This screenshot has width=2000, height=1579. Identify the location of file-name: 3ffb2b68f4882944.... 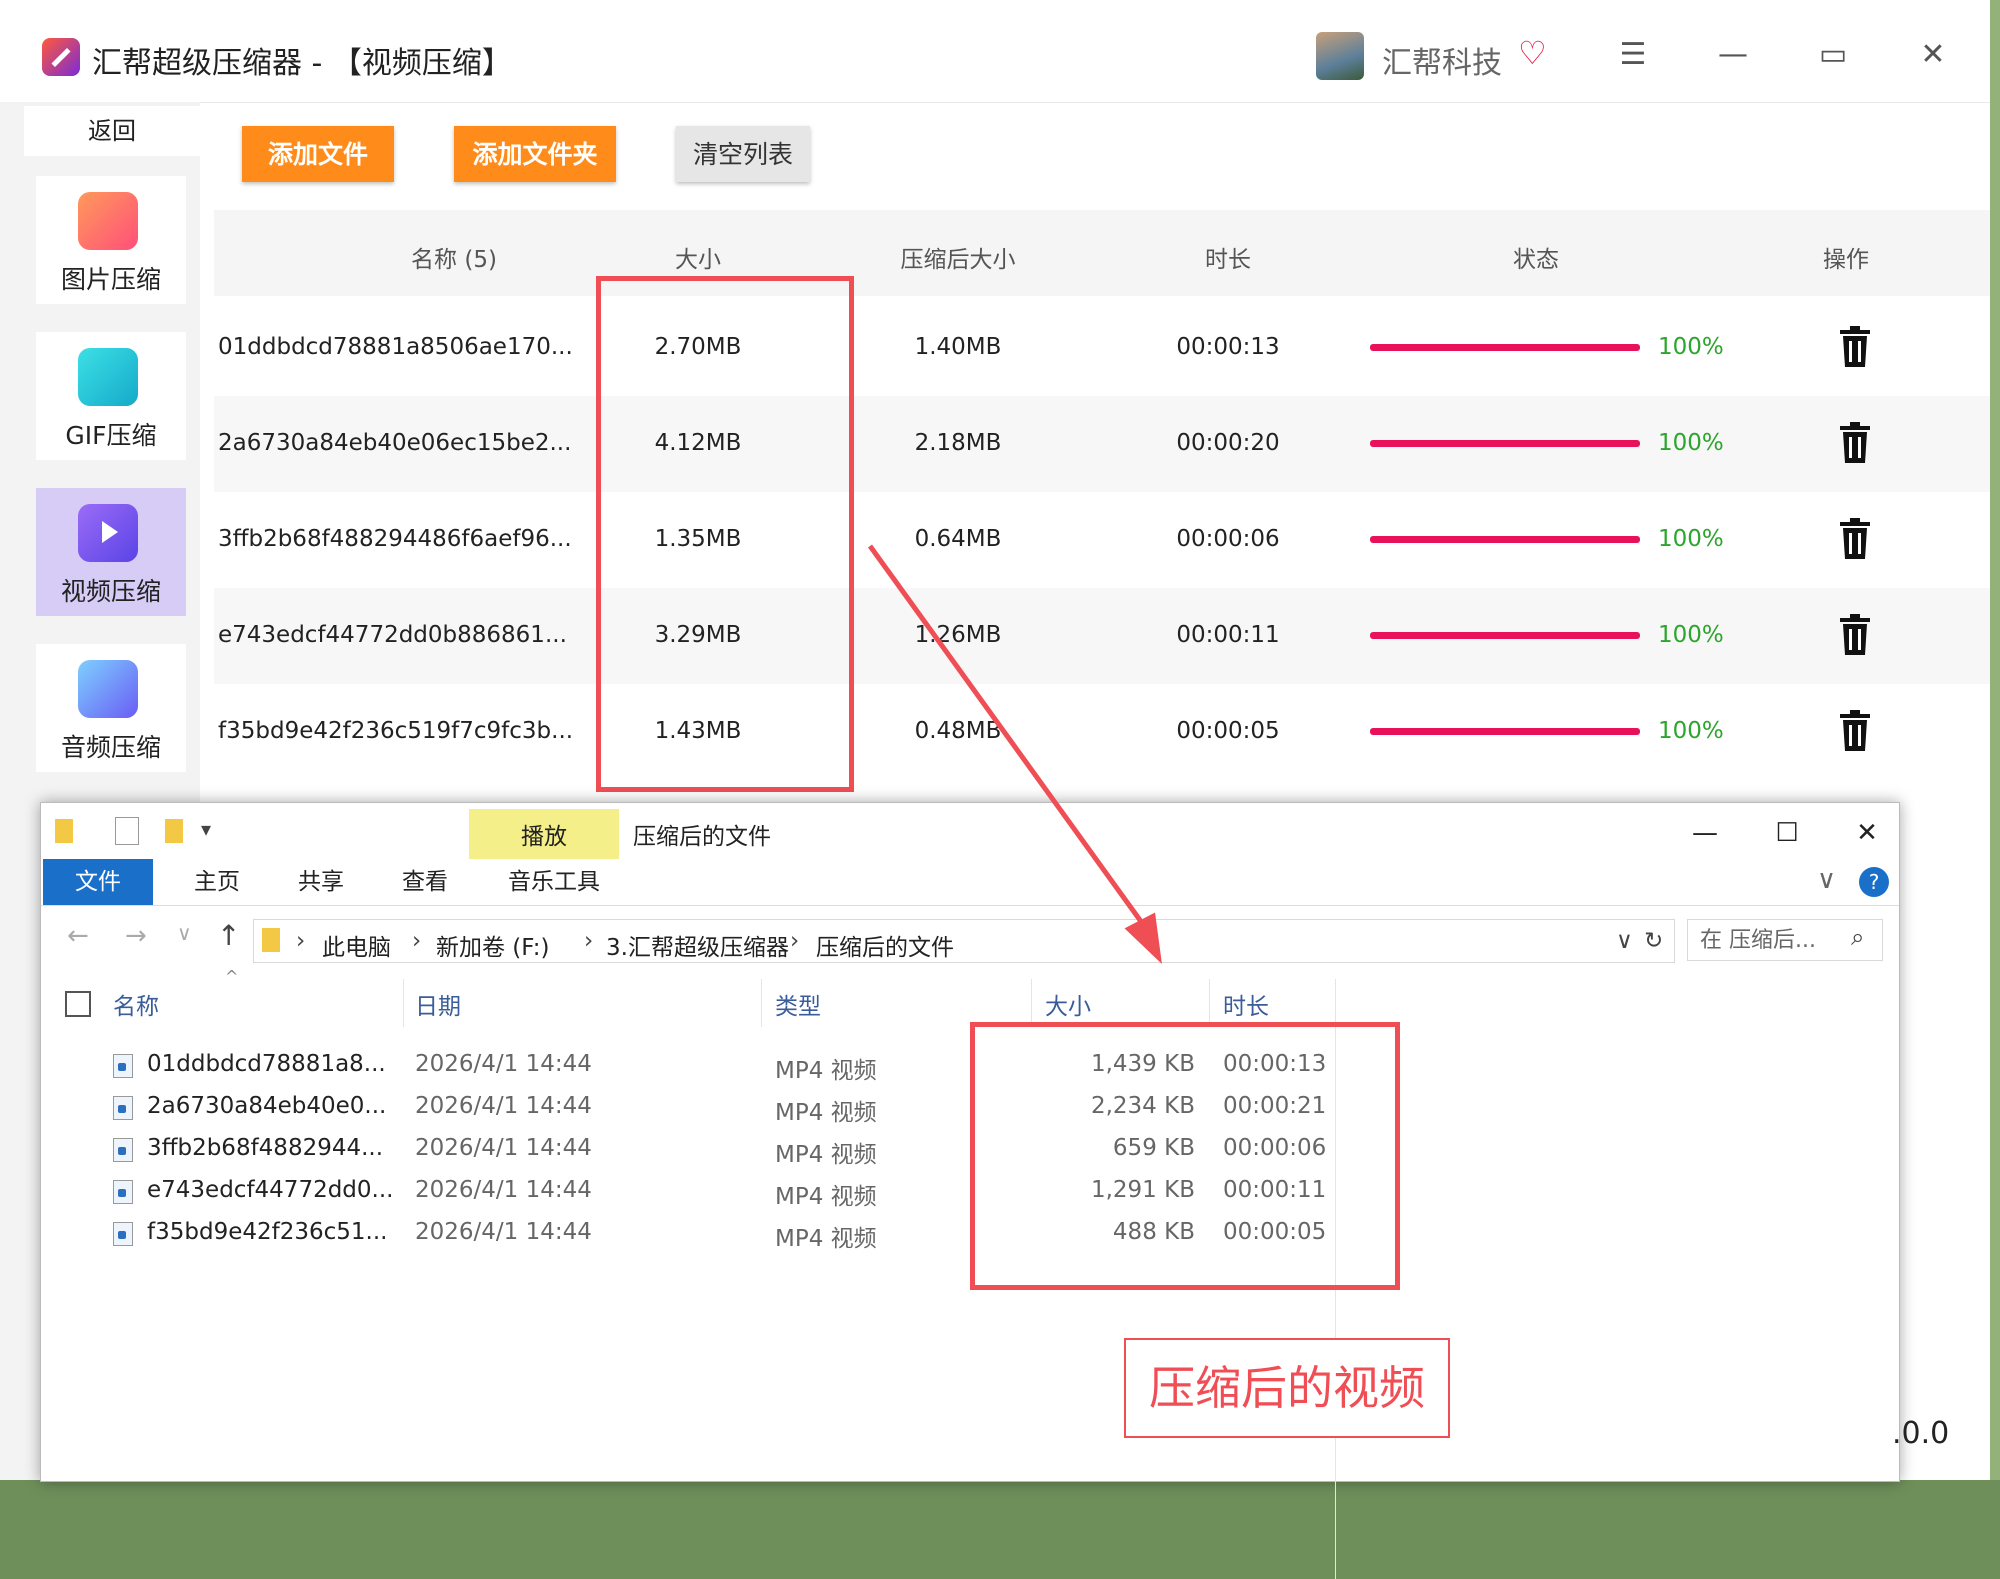
(265, 1148).